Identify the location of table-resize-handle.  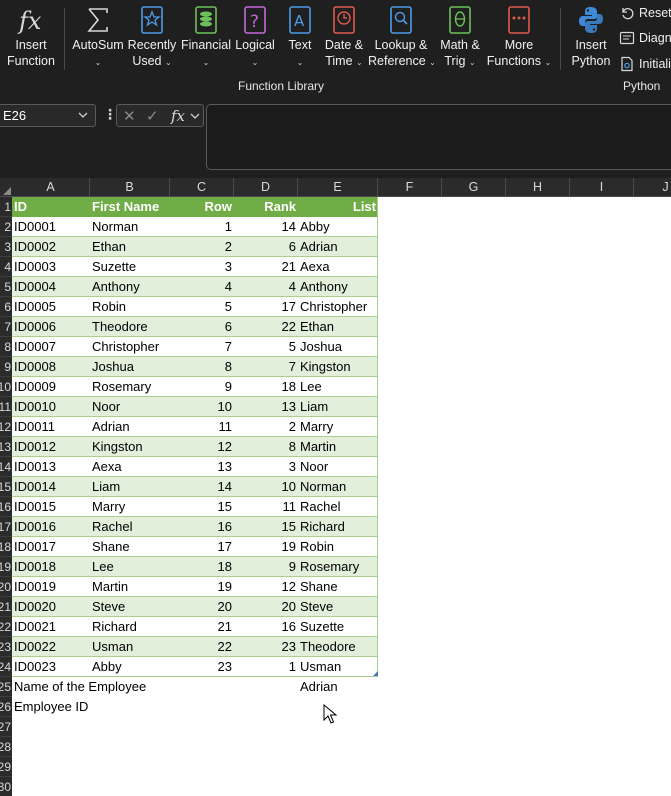
(375, 673).